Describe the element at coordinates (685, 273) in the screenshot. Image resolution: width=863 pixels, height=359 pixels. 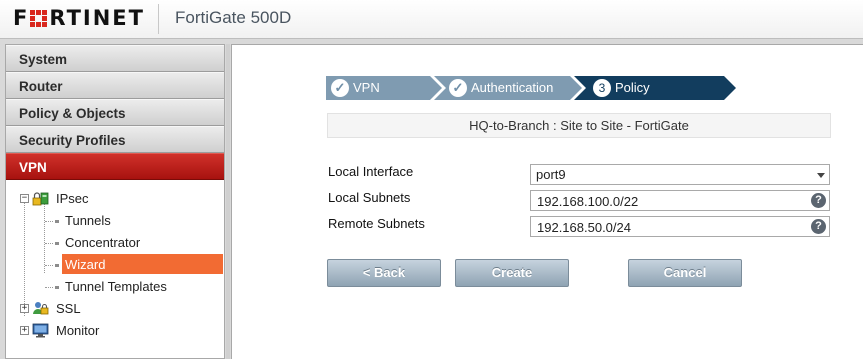
I see `cancel-button: Cancel` at that location.